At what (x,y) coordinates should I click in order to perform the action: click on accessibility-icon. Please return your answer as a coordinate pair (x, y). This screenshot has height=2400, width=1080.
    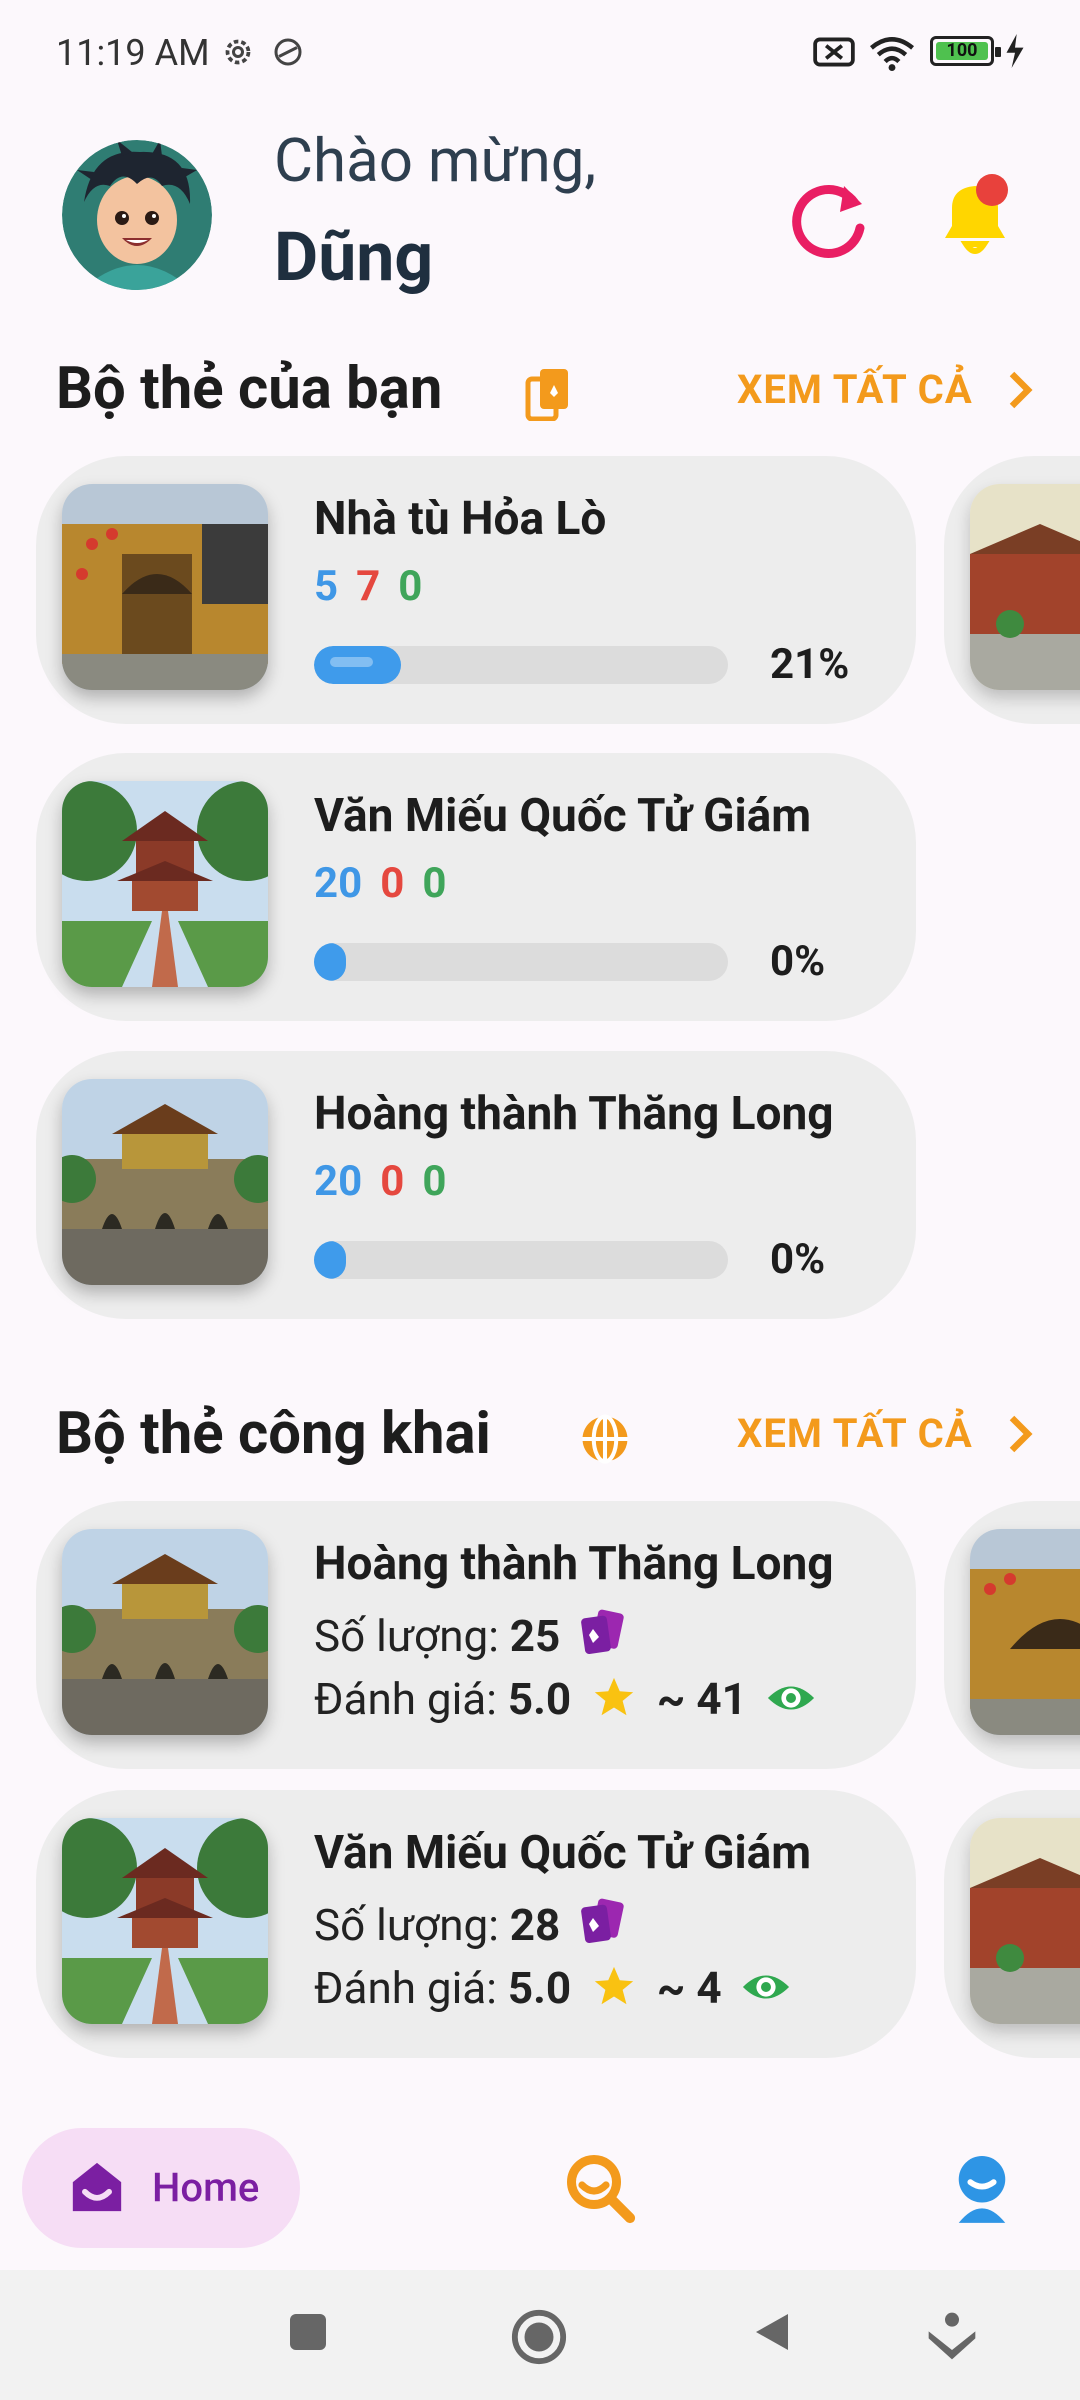
    Looking at the image, I should click on (952, 2336).